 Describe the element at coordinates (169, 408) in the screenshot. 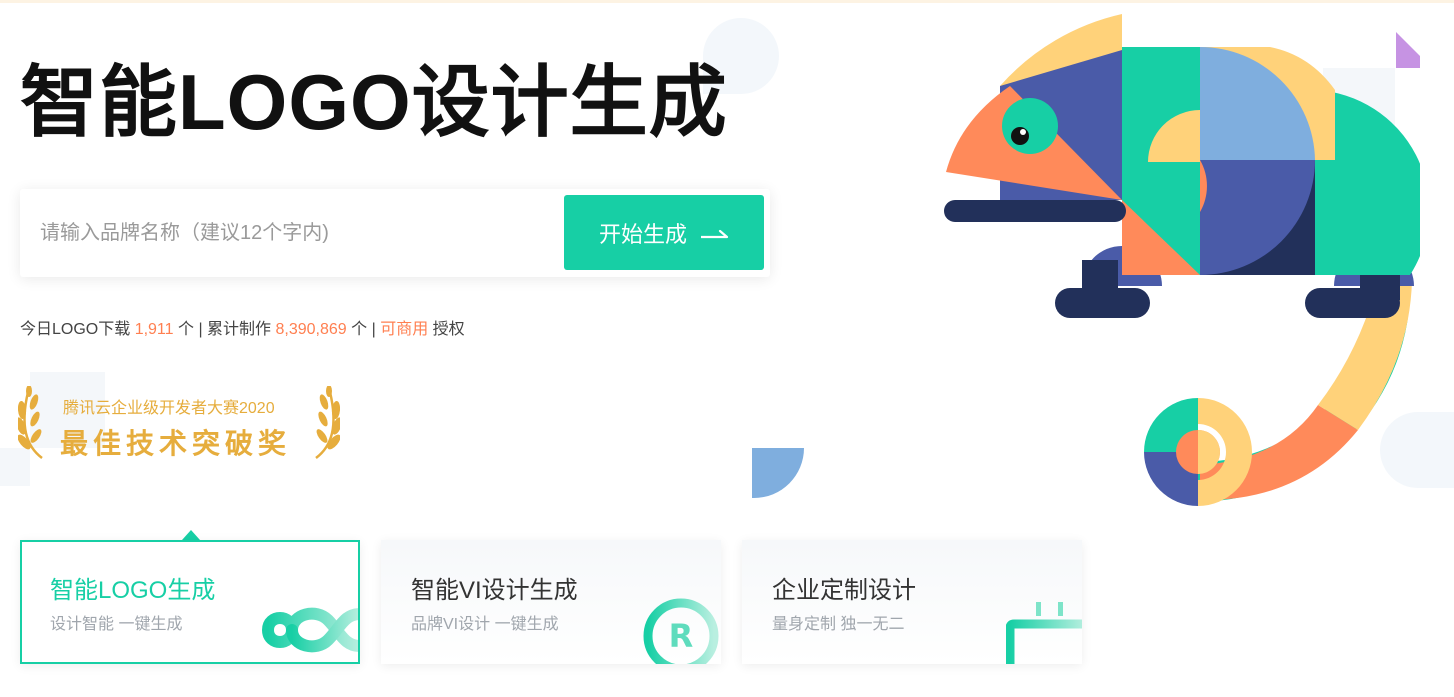

I see `award-subtitle: 腾讯云企业级开发者大赛2020` at that location.